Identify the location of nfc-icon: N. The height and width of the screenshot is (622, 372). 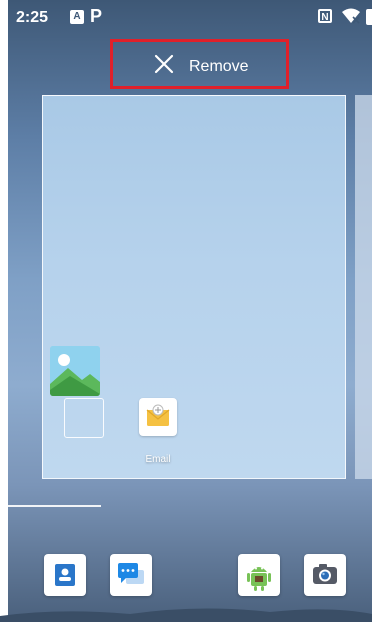
(325, 16).